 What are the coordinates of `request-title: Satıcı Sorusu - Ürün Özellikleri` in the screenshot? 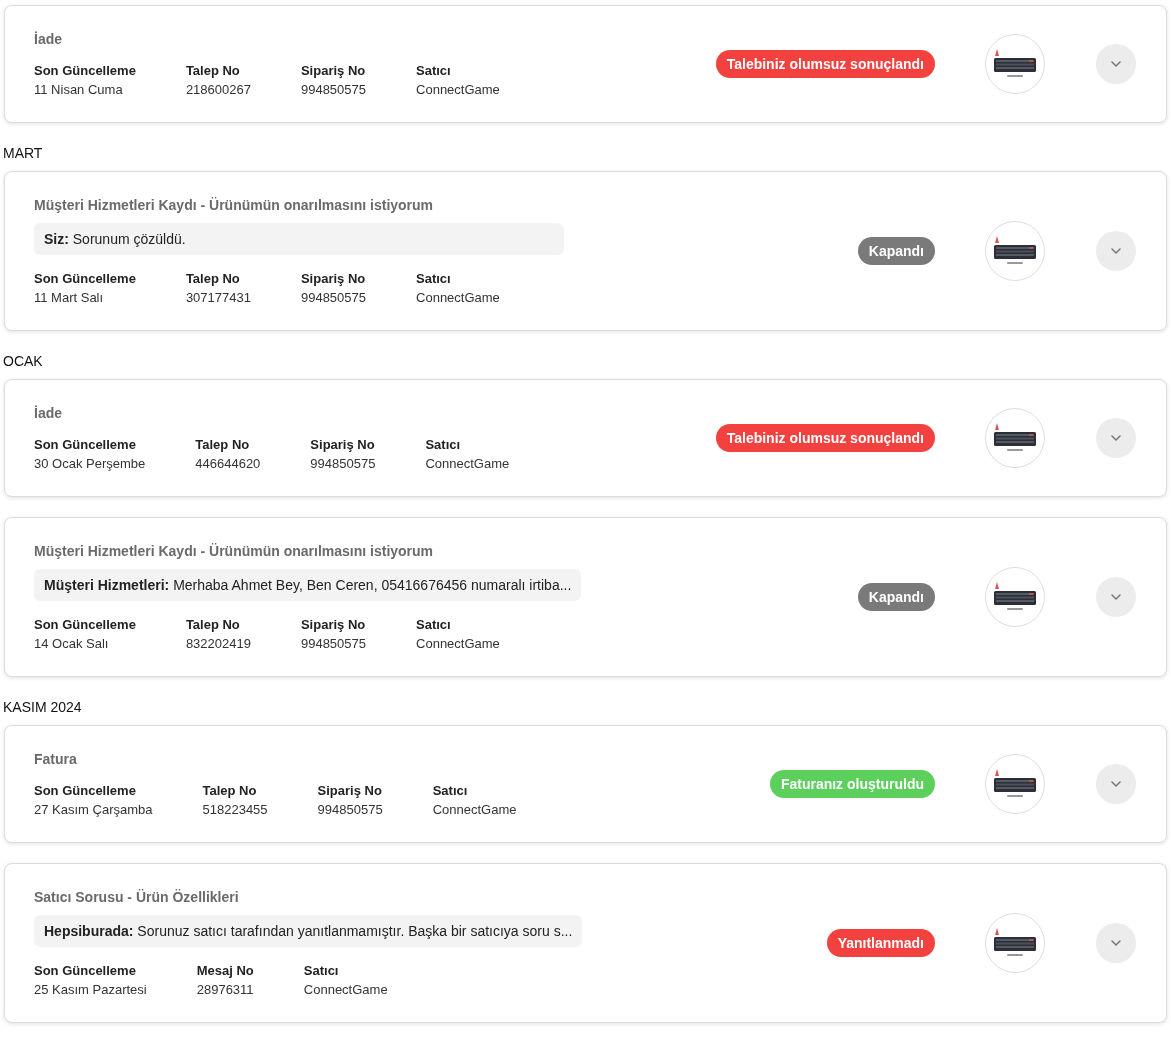 It's located at (137, 897).